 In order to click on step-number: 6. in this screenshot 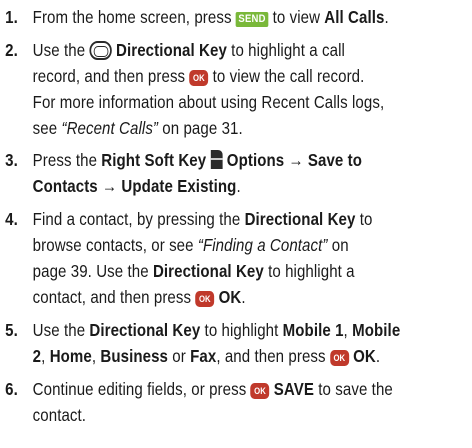, I will do `click(11, 389)`.